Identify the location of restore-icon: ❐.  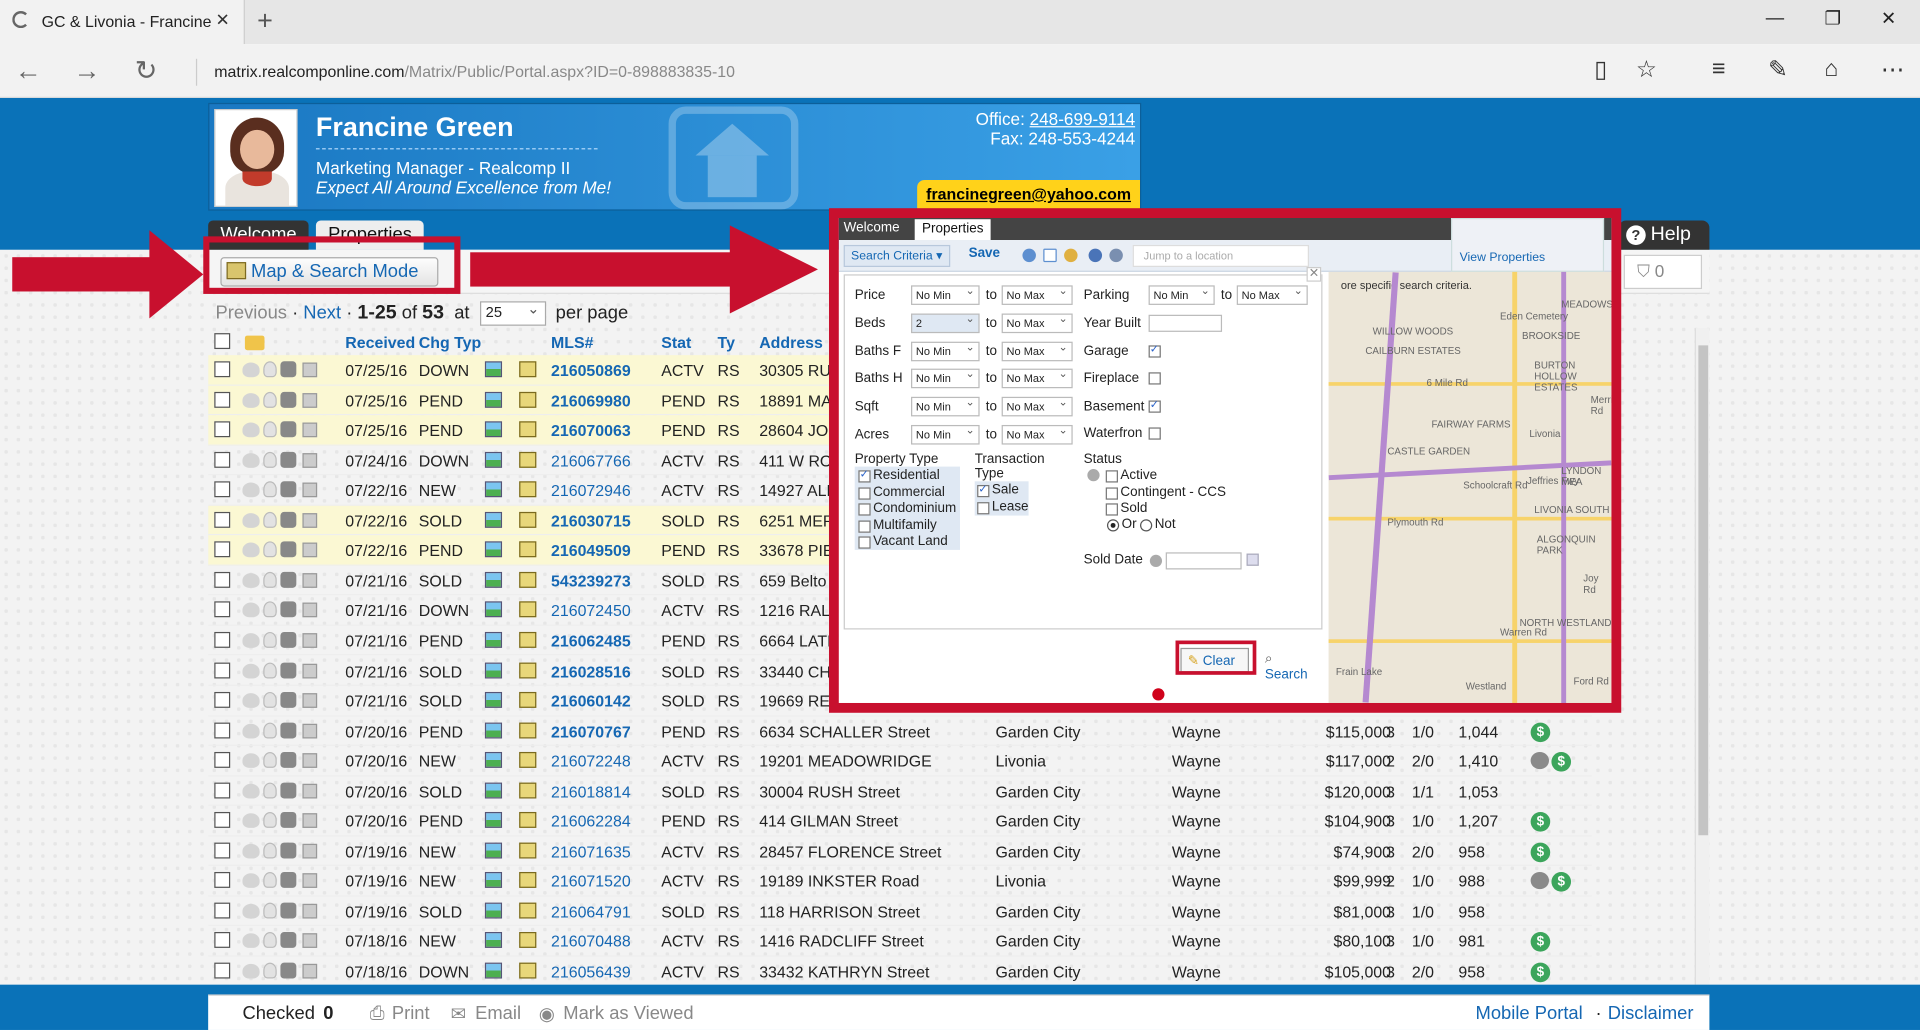
(1833, 18).